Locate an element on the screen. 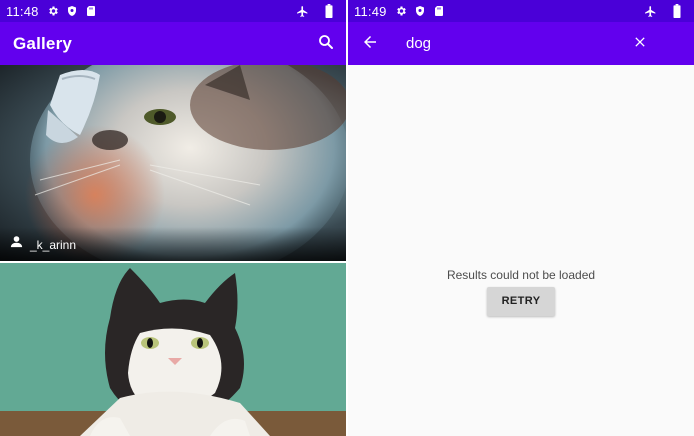 The image size is (694, 436). photo-author-name: _k_arinn is located at coordinates (53, 245).